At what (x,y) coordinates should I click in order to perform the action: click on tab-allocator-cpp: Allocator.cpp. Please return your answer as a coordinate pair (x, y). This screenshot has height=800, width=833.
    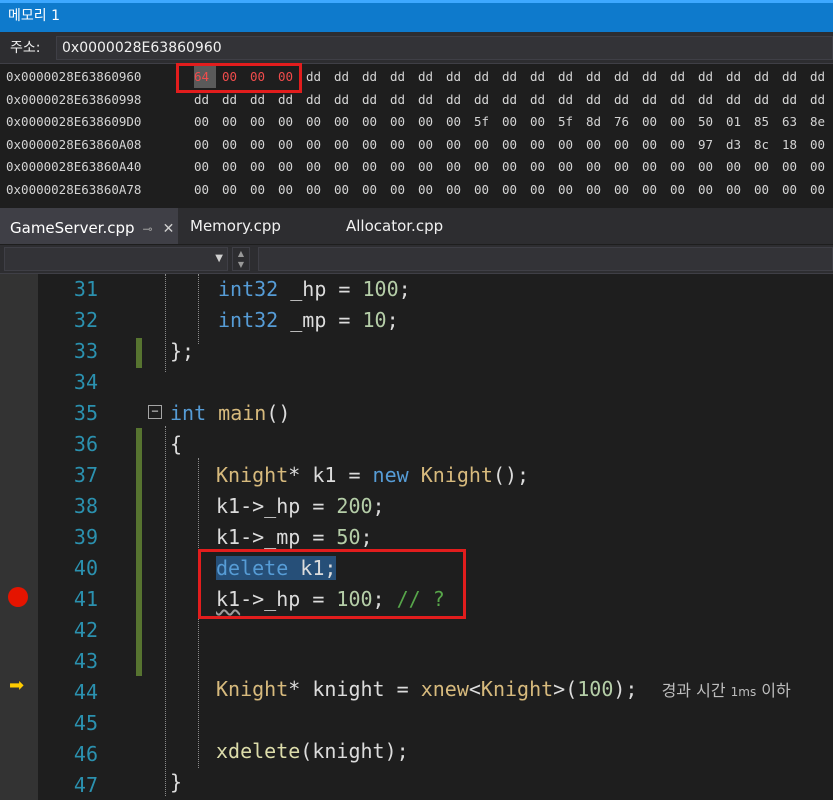
    Looking at the image, I should click on (416, 226).